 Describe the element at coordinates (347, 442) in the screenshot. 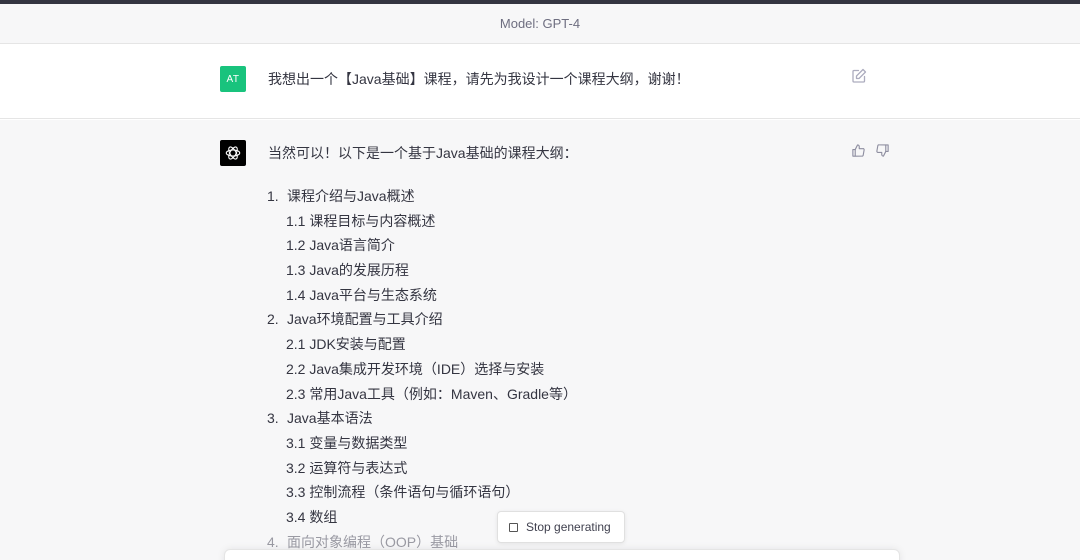

I see `outline-subitem: 3.1 变量与数据类型` at that location.